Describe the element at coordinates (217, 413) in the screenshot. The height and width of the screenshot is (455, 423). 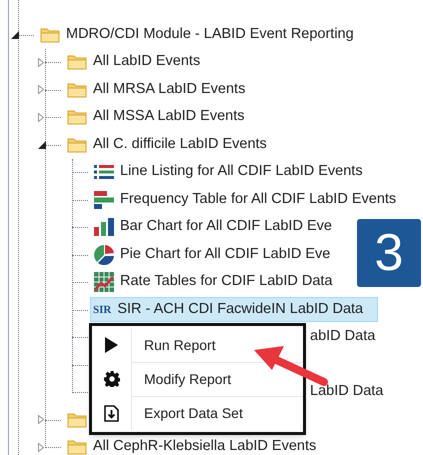
I see `menu-item: Export Data Set` at that location.